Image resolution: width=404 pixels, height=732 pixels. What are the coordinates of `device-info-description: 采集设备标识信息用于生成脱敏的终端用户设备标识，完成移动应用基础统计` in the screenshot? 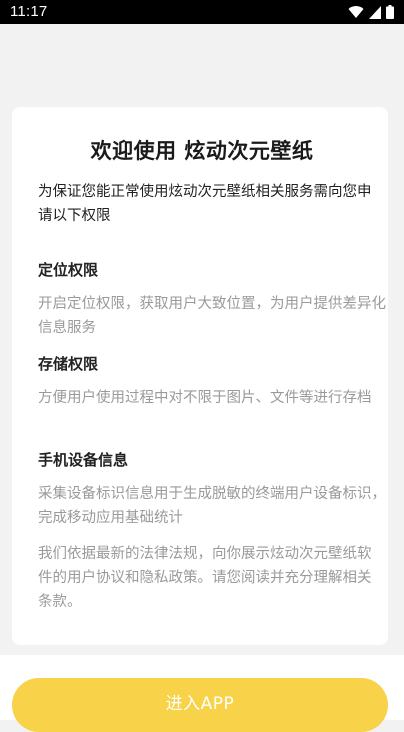 It's located at (212, 506).